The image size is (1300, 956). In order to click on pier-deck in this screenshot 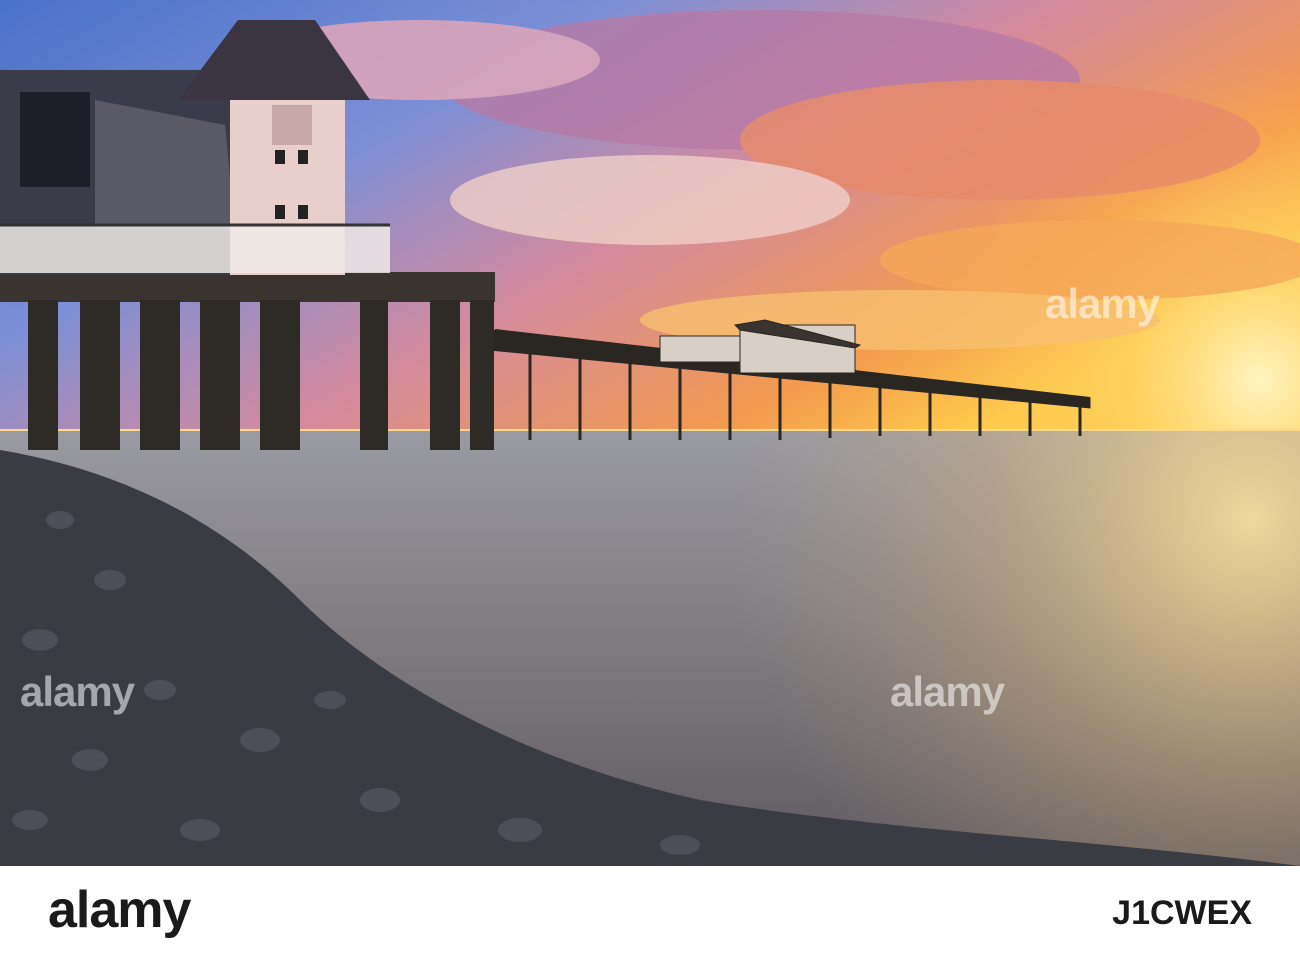, I will do `click(247, 287)`.